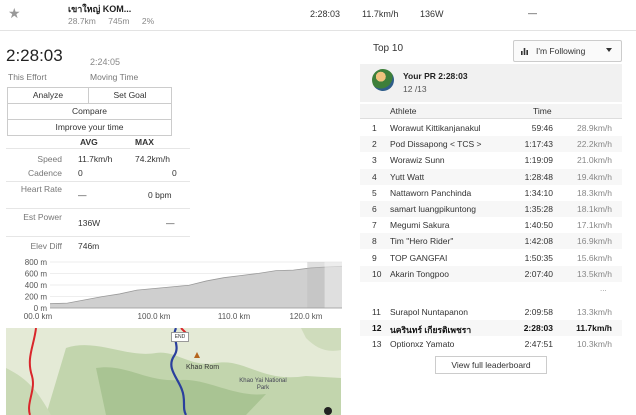 The width and height of the screenshot is (636, 415). What do you see at coordinates (36, 262) in the screenshot?
I see `y-tick-label: 800 m` at bounding box center [36, 262].